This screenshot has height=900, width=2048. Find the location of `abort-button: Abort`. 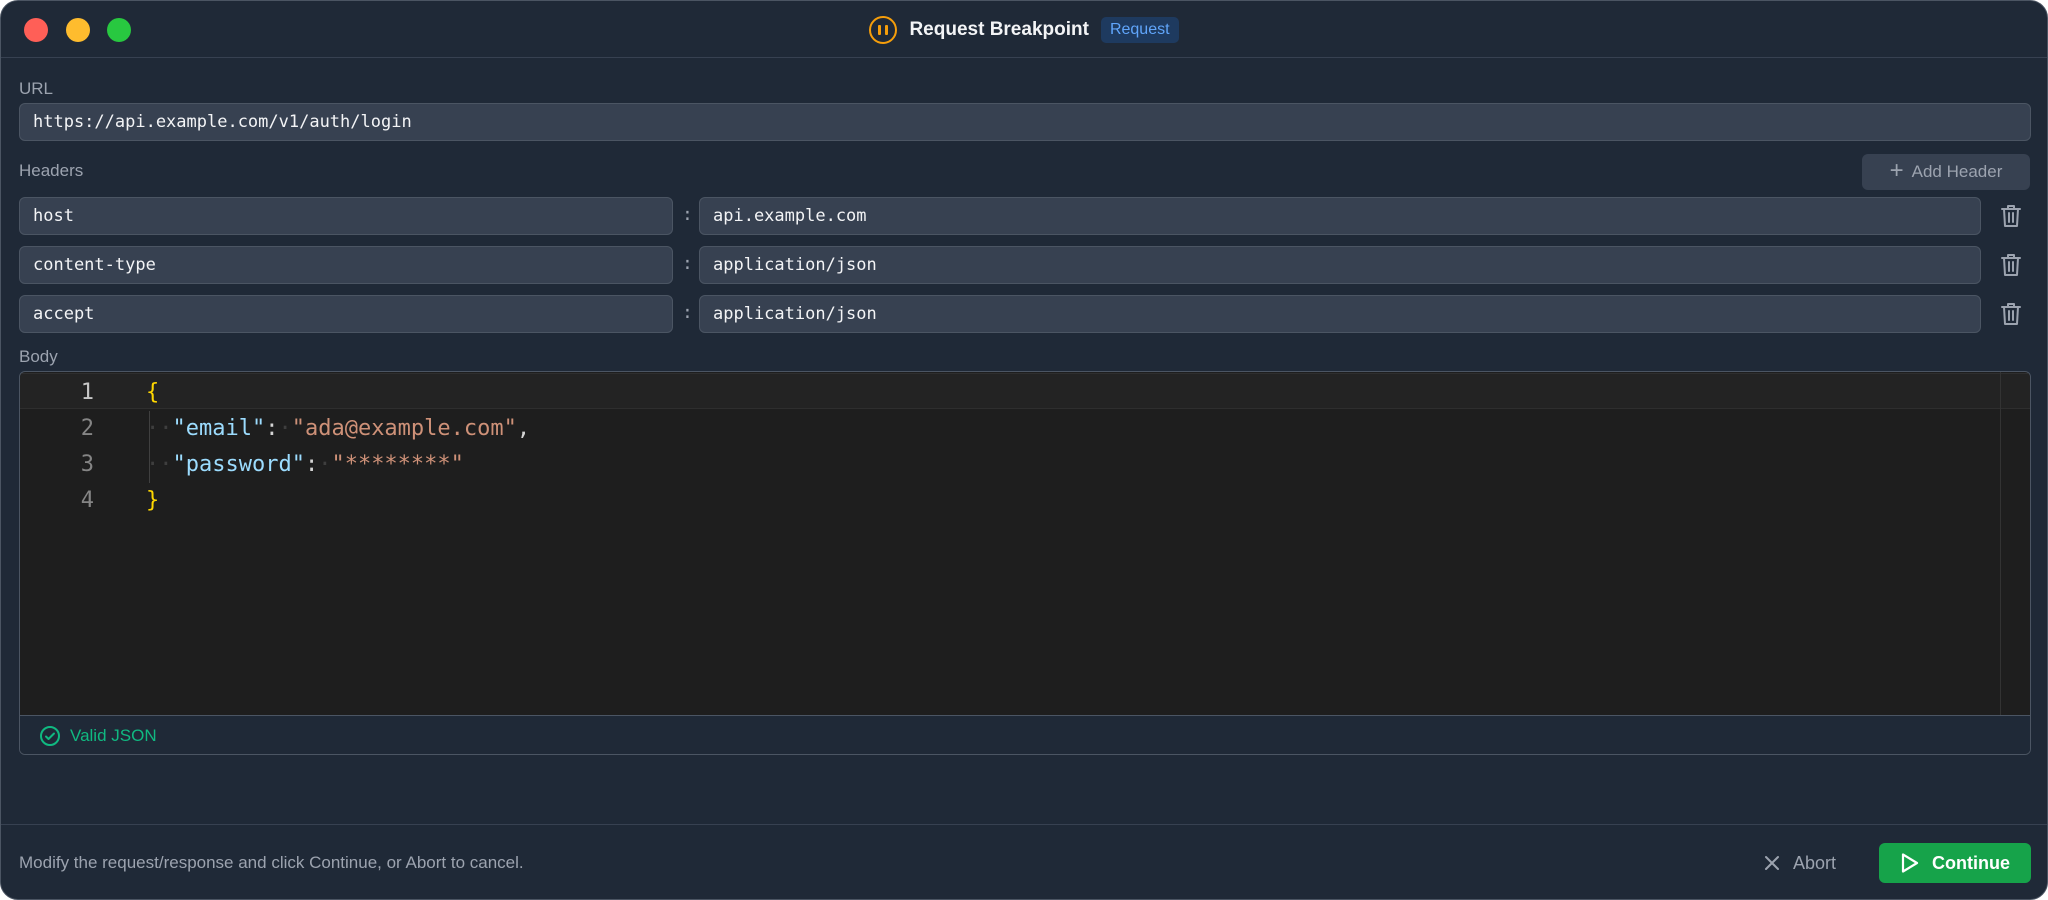

abort-button: Abort is located at coordinates (1807, 863).